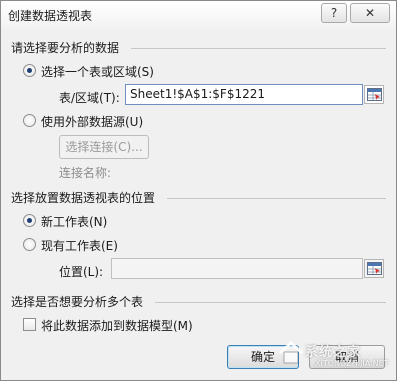 This screenshot has height=381, width=397. Describe the element at coordinates (29, 120) in the screenshot. I see `use-external-source-radio` at that location.